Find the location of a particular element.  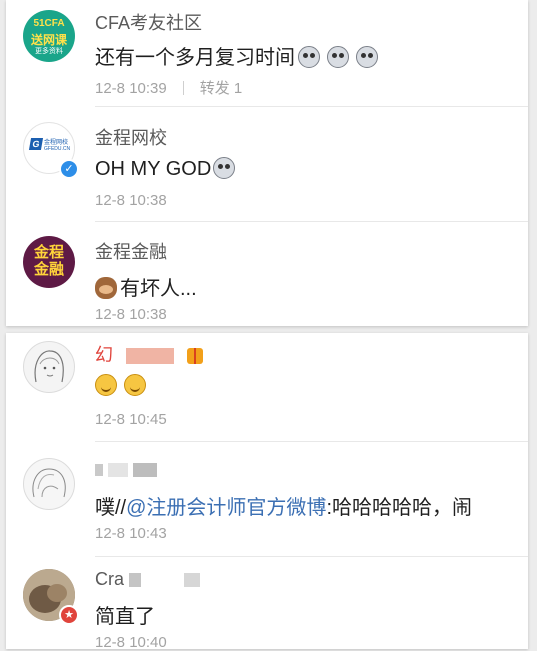

avatar: 金程 金融 is located at coordinates (49, 262).